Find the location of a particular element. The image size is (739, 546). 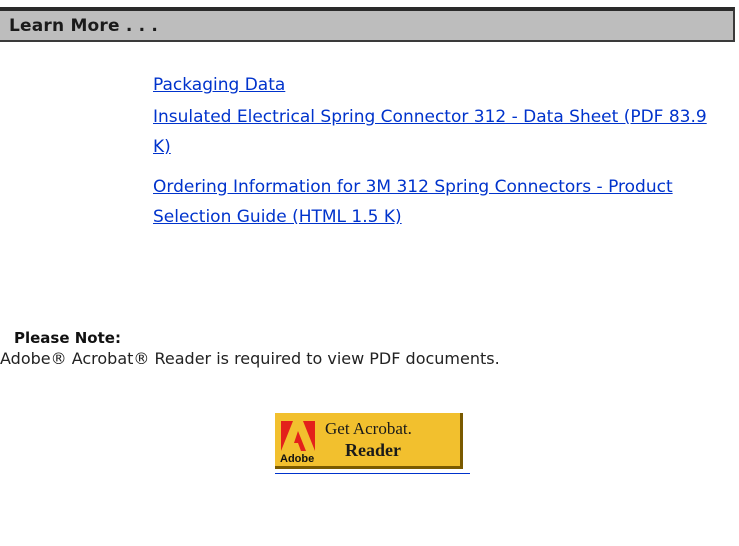

note-title: Please Note: is located at coordinates (67, 338).